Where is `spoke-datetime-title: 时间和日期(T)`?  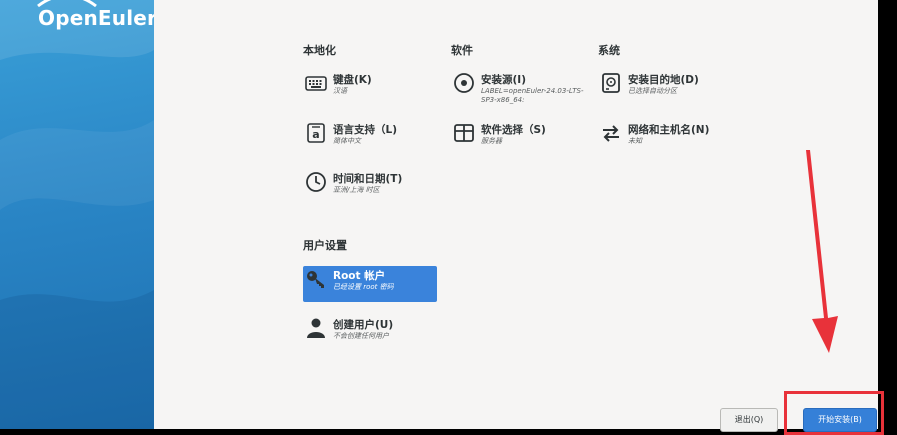
spoke-datetime-title: 时间和日期(T) is located at coordinates (368, 179).